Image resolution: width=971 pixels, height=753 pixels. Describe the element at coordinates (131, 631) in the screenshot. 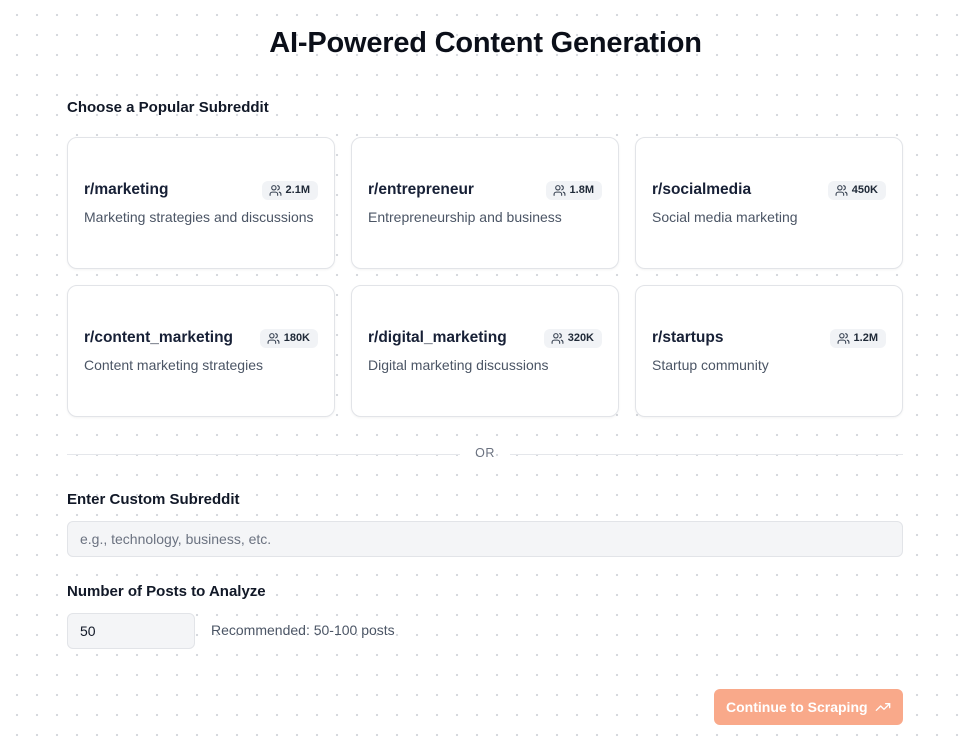

I see `posts-count-input` at that location.